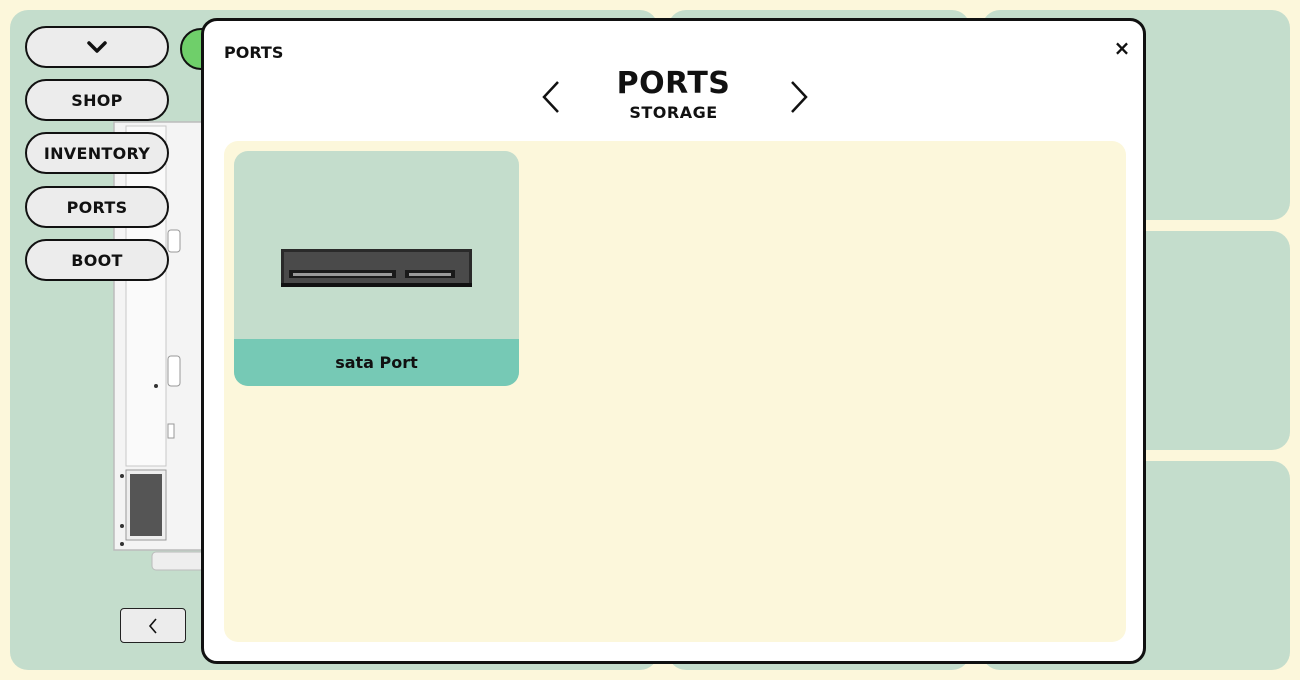  Describe the element at coordinates (97, 153) in the screenshot. I see `inventory-button: INVENTORY` at that location.